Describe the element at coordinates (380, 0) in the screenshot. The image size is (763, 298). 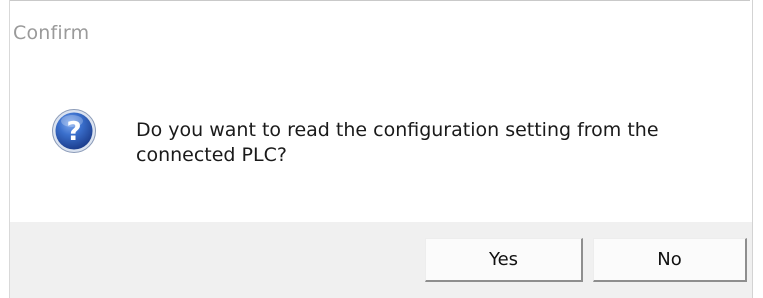
I see `dialog-top-border` at that location.